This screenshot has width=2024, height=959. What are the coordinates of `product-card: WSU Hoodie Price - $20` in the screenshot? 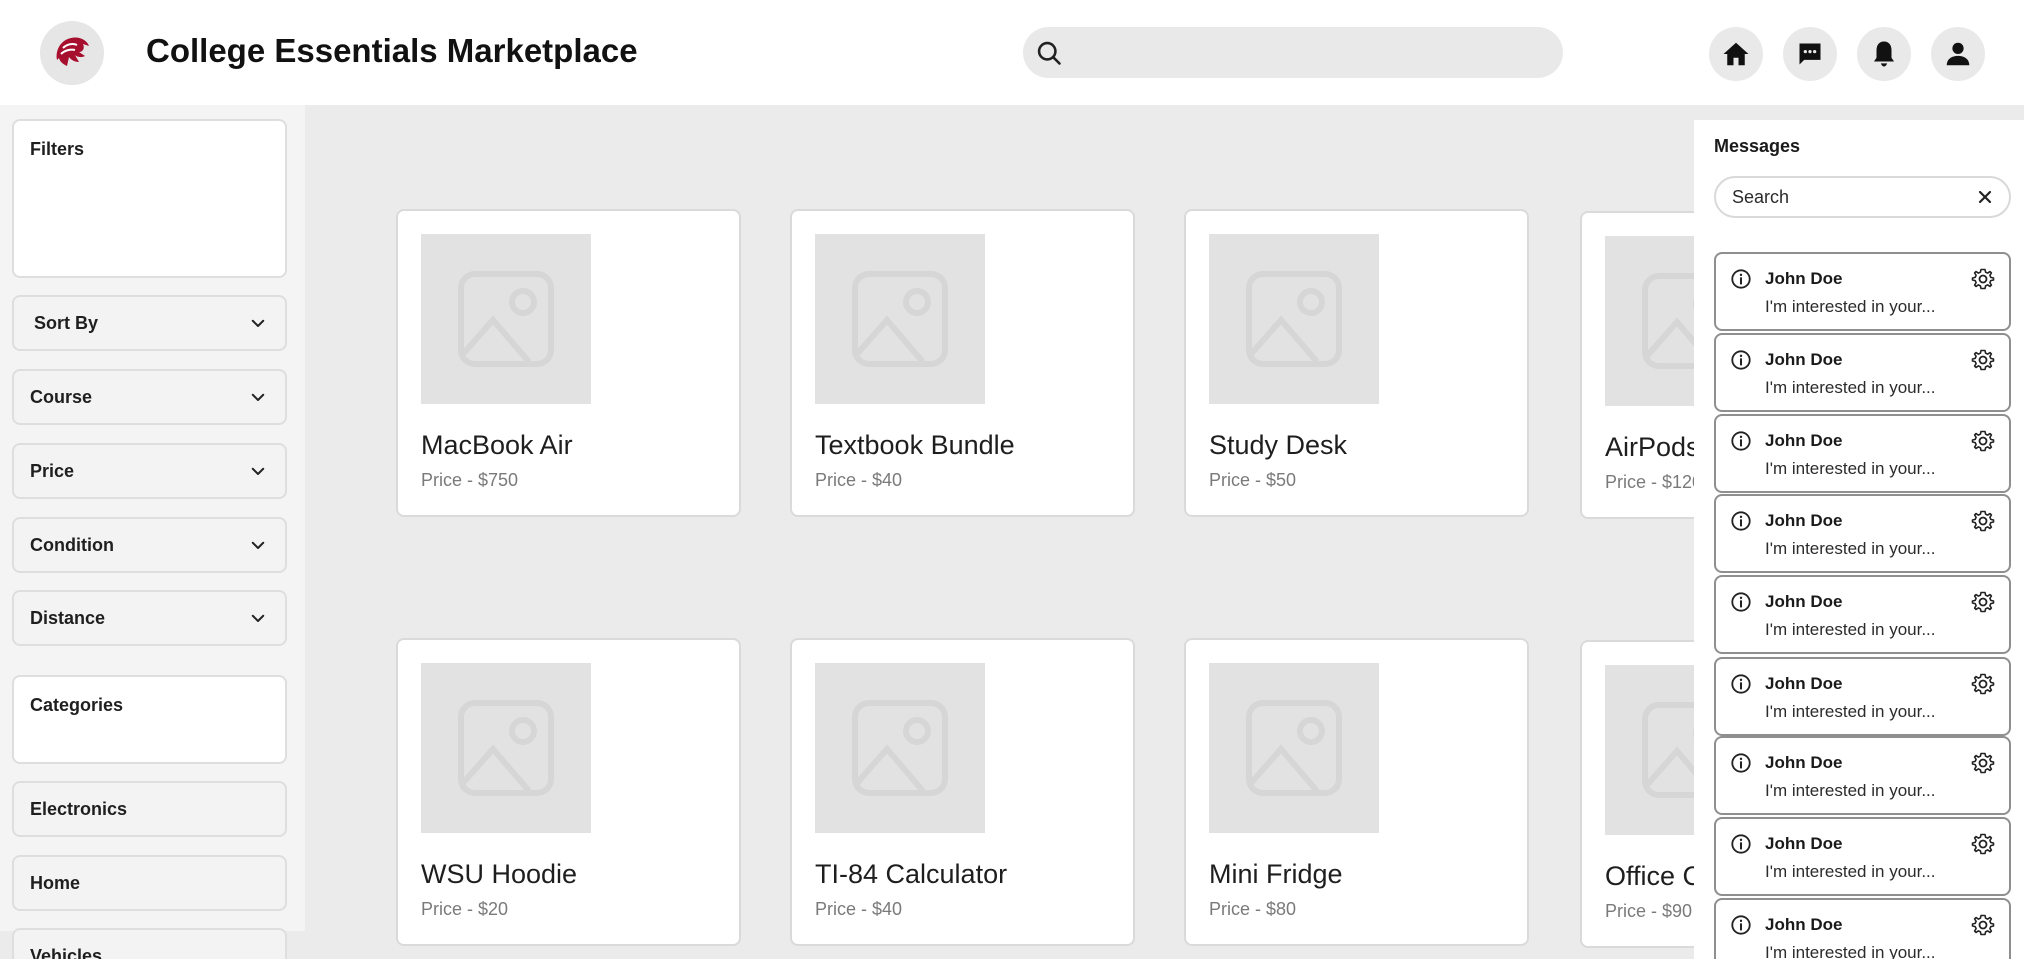 It's located at (568, 792).